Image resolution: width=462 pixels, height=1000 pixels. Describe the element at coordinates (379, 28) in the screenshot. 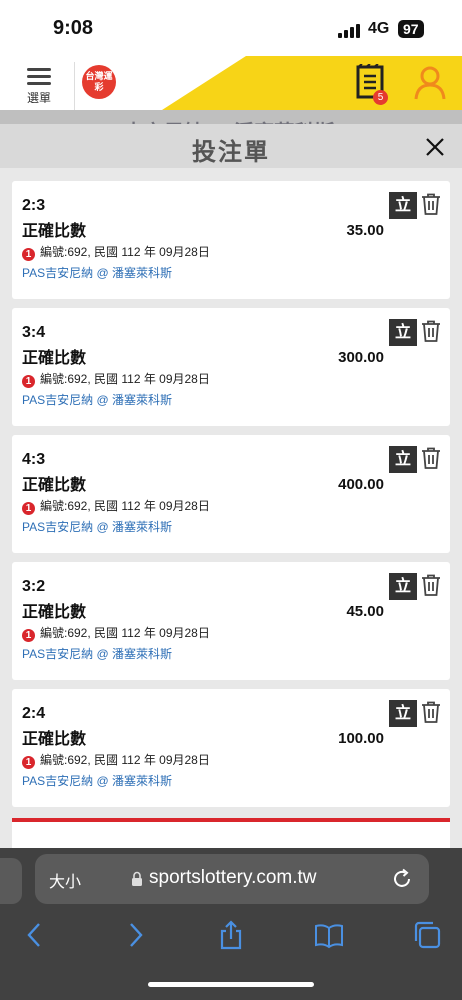

I see `network-type: 4G` at that location.